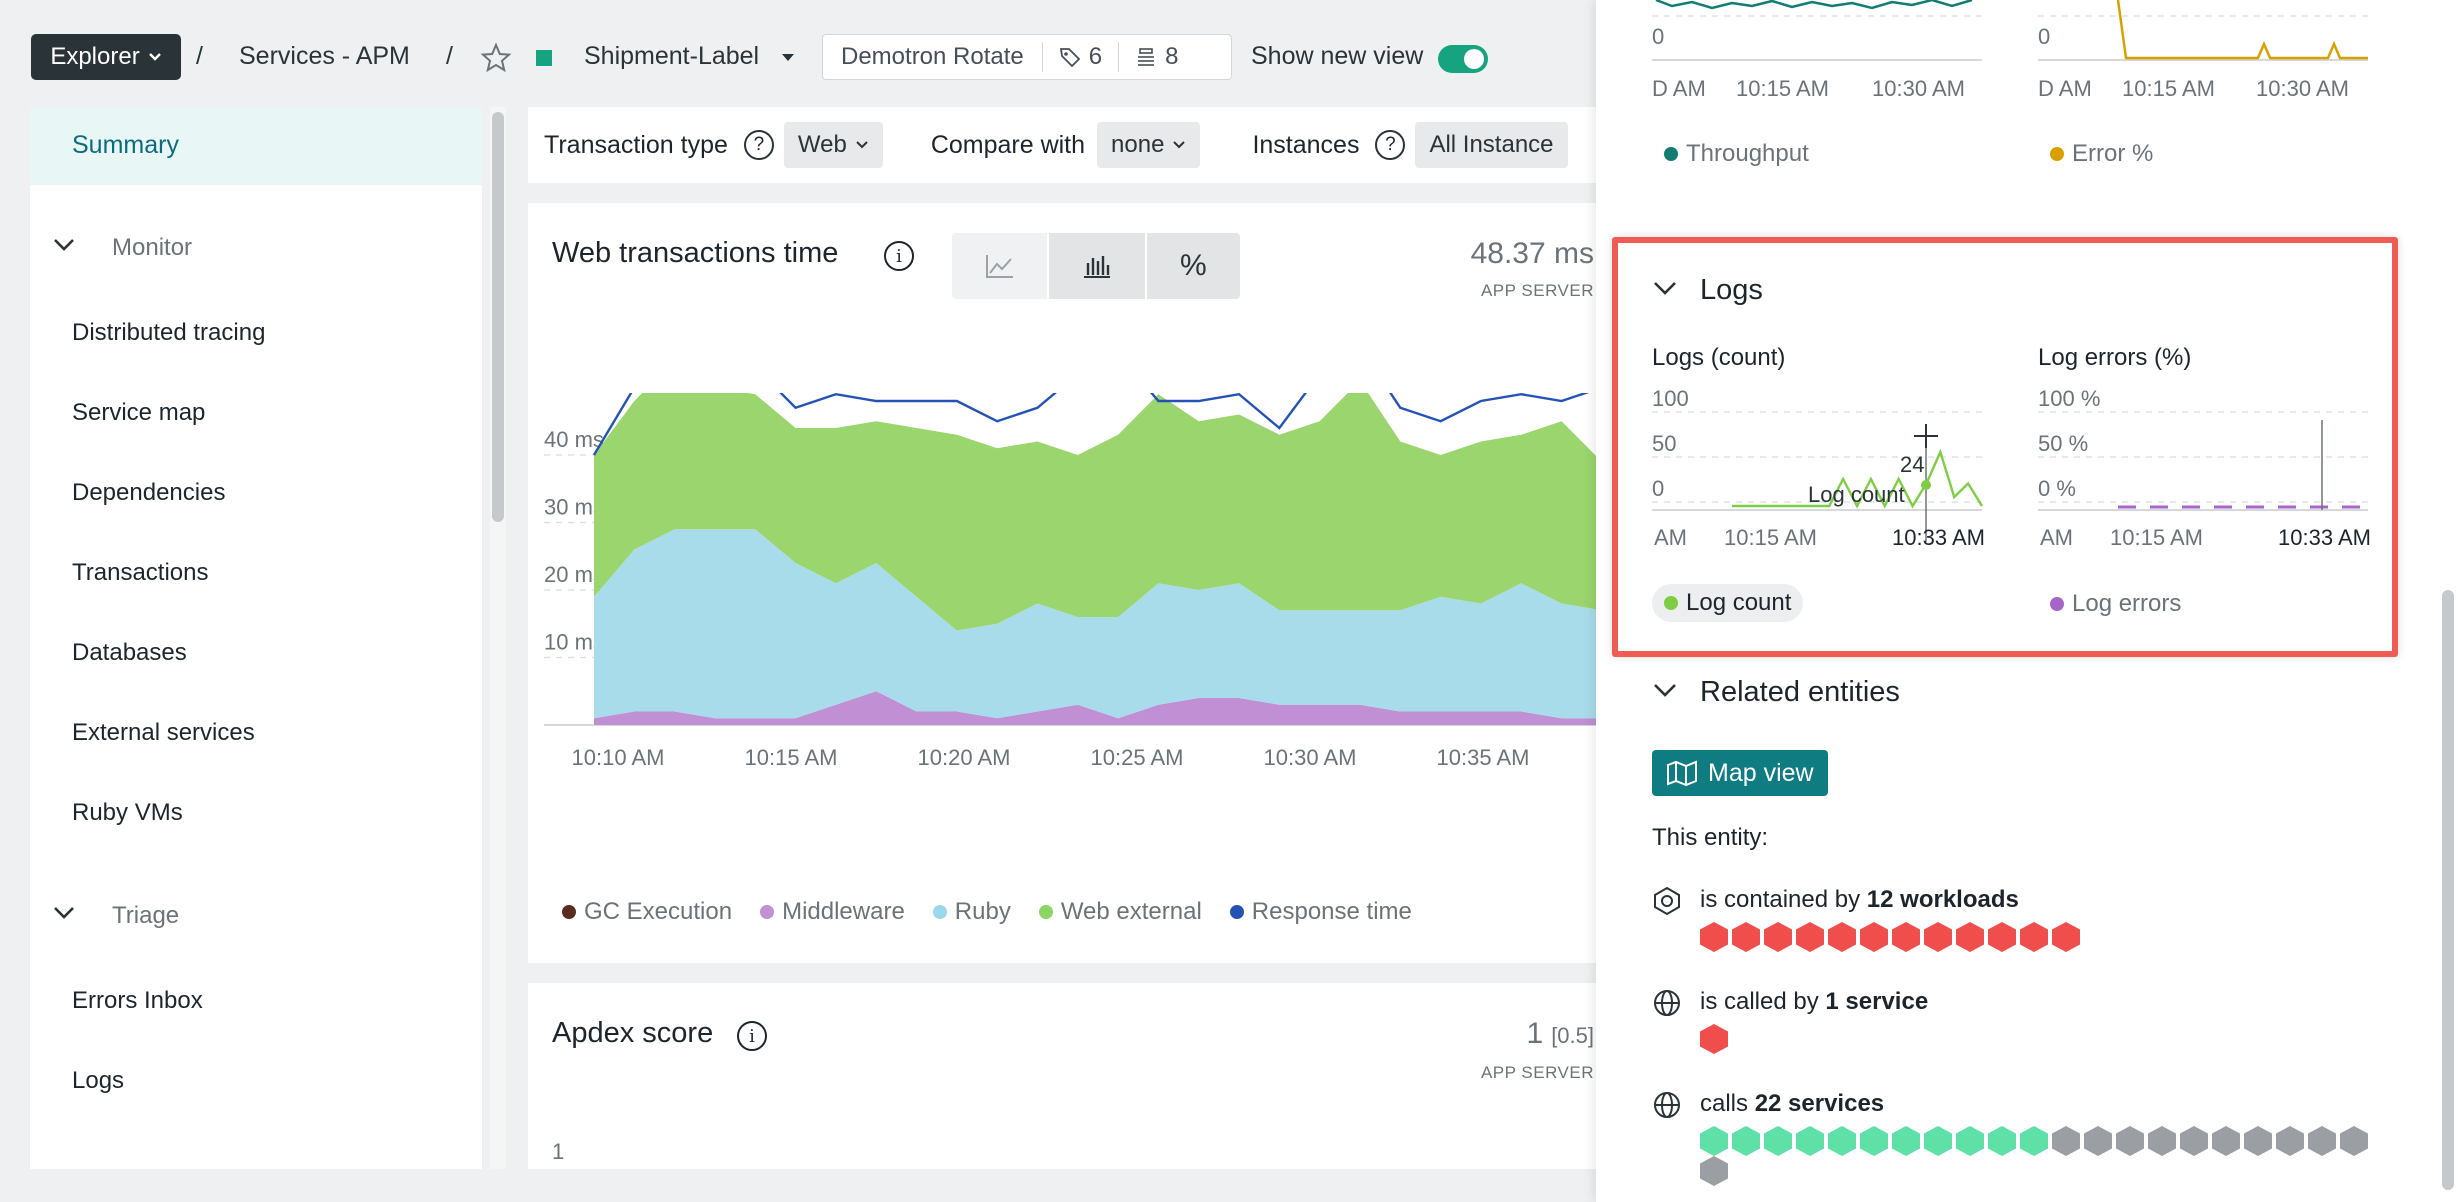 This screenshot has height=1202, width=2460. Describe the element at coordinates (788, 58) in the screenshot. I see `entity-dropdown-icon` at that location.